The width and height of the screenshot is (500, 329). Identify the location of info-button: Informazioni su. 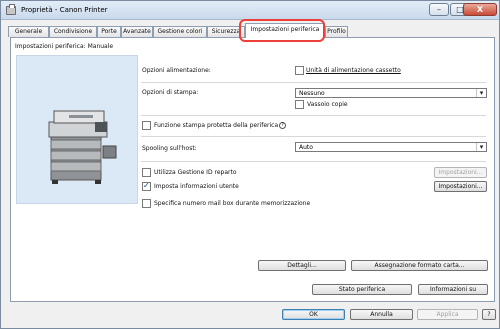
(453, 289).